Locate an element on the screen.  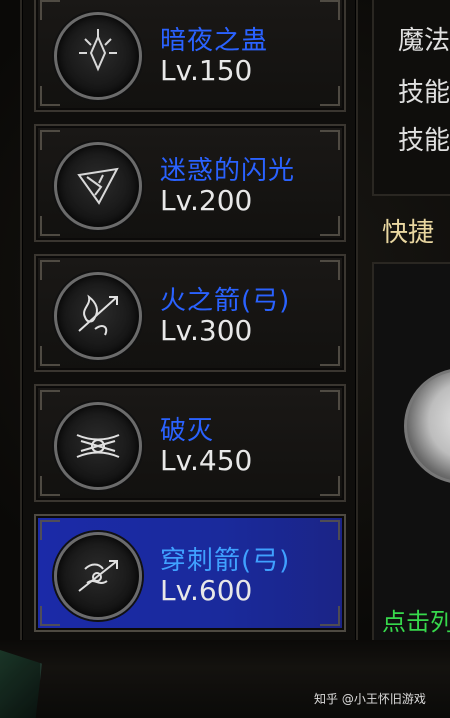
skill-level: Lv.150 is located at coordinates (206, 70).